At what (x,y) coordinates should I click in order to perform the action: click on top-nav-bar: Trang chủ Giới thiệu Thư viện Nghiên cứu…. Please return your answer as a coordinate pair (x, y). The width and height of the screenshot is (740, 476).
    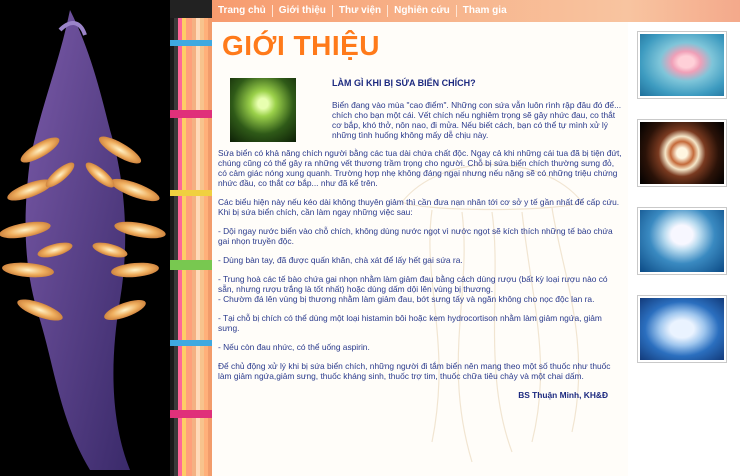
    Looking at the image, I should click on (420, 11).